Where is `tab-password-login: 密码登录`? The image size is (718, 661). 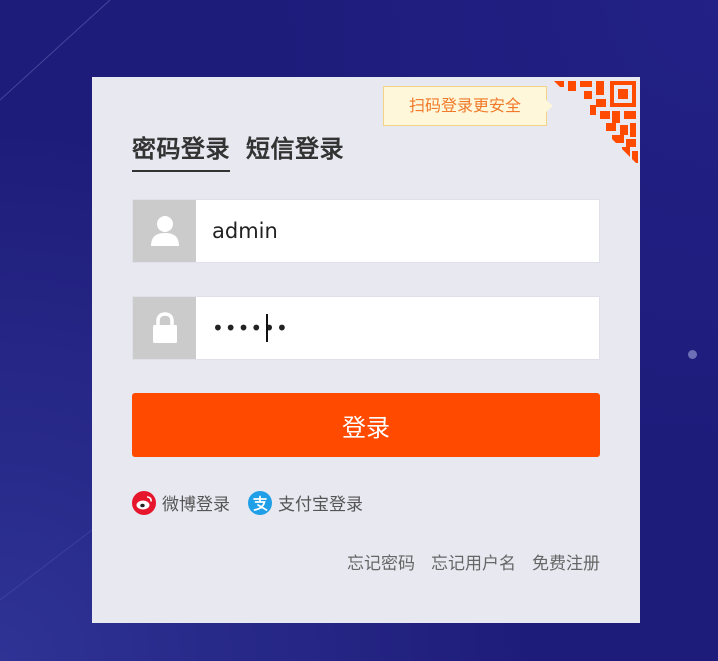 tab-password-login: 密码登录 is located at coordinates (181, 150).